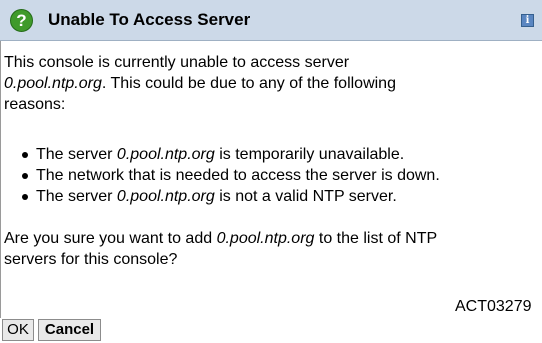 This screenshot has width=542, height=343. Describe the element at coordinates (493, 306) in the screenshot. I see `message-id: ACT03279` at that location.